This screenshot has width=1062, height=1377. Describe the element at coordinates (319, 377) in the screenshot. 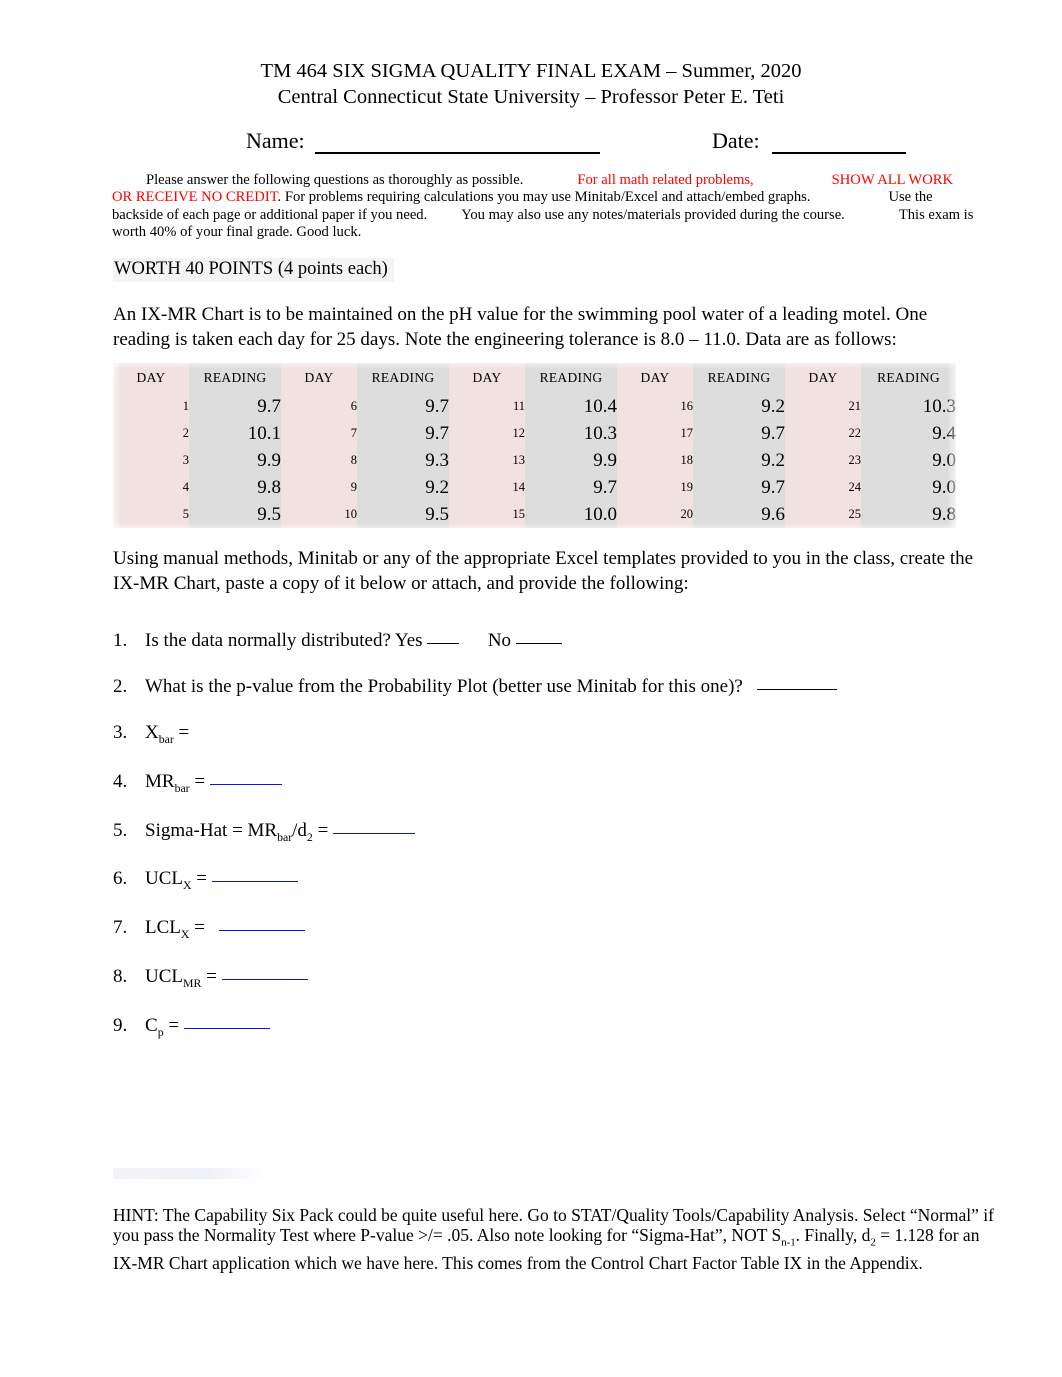

I see `column-header-day-2: DAY` at that location.